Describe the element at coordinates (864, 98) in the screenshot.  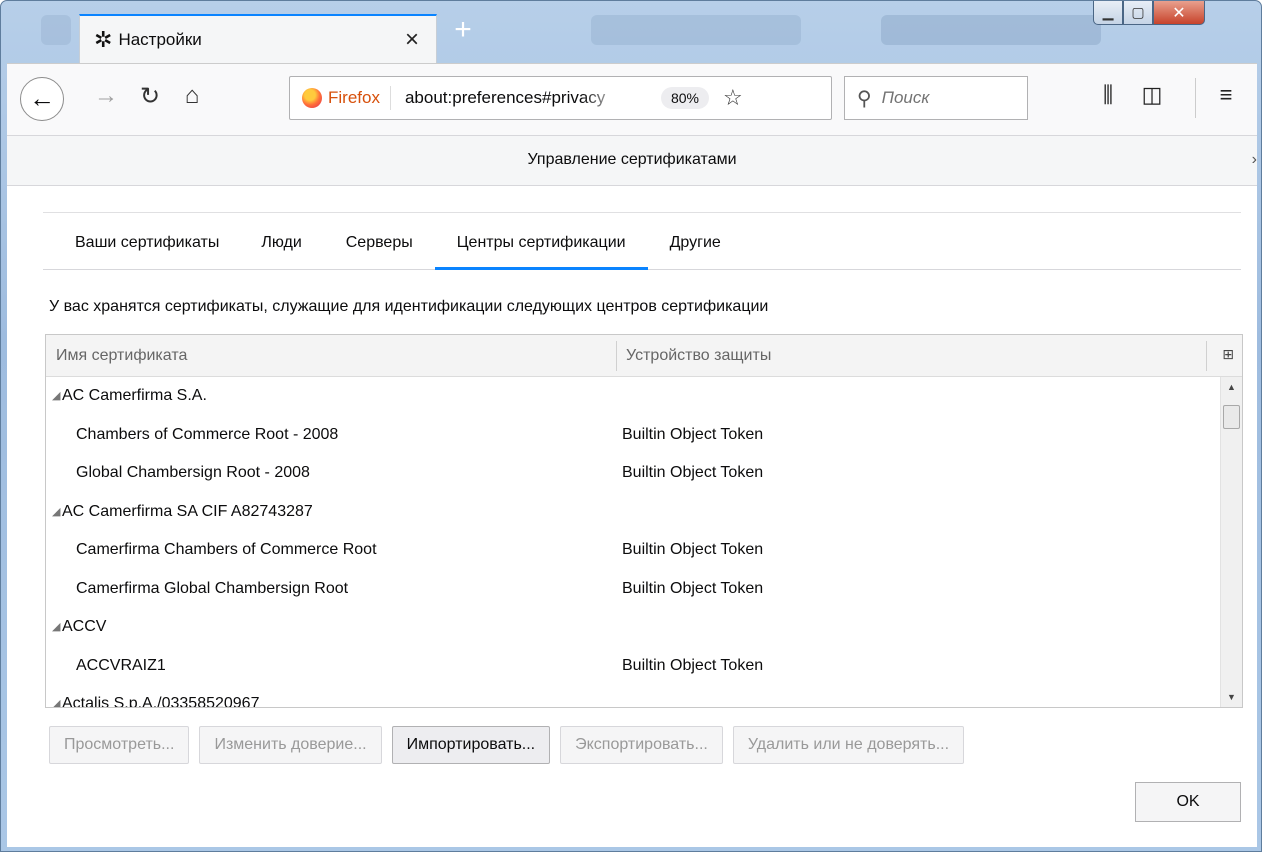
I see `search-icon: ⚲` at that location.